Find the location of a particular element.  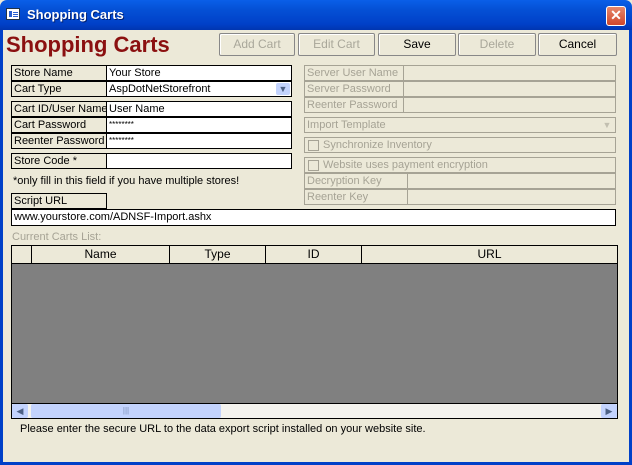

sync-inventory-checkbox is located at coordinates (313, 145).